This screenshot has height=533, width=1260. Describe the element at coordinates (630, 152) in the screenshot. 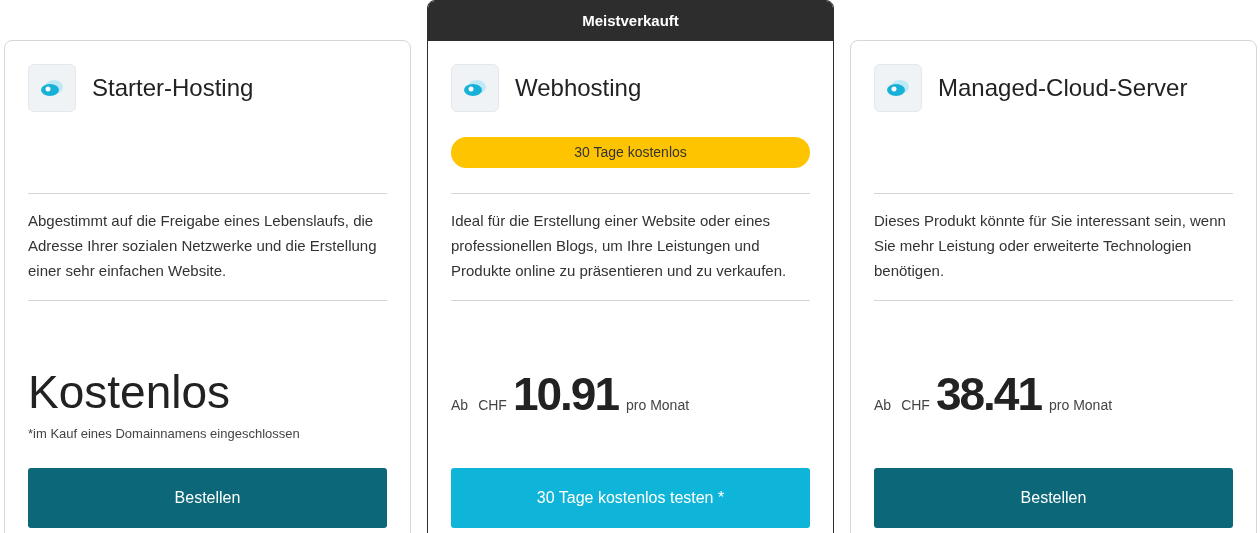

I see `trial-badge: 30 Tage kostenlos` at that location.